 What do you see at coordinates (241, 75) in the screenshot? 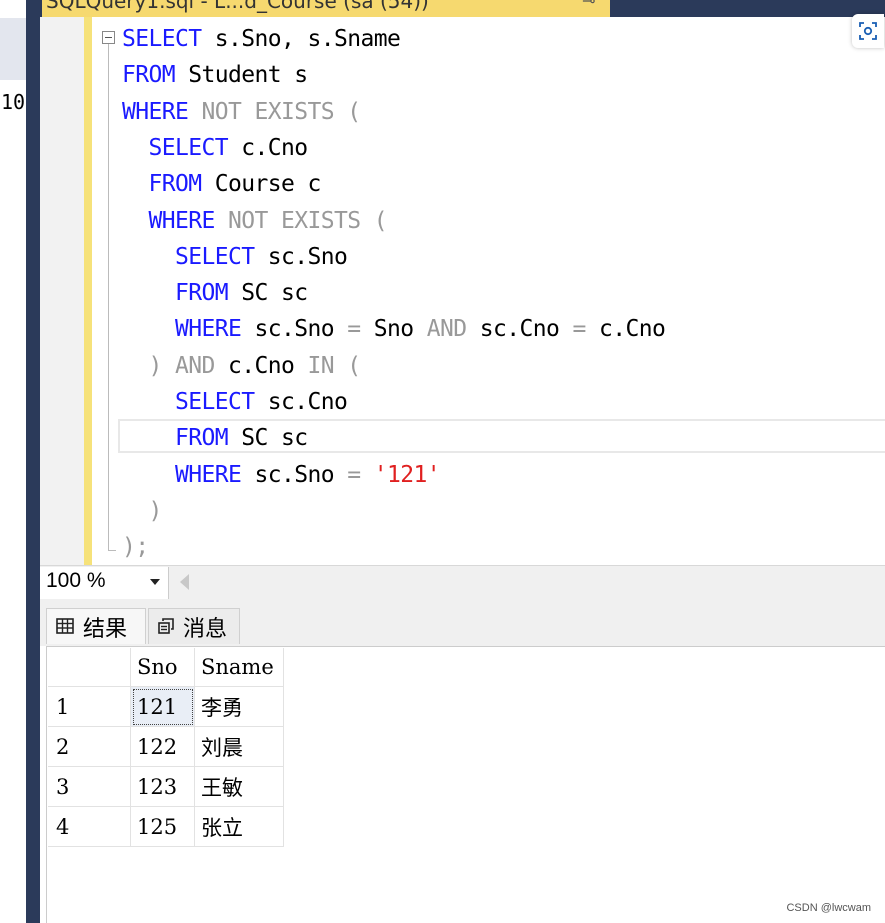
I see `sql-token: Student s` at bounding box center [241, 75].